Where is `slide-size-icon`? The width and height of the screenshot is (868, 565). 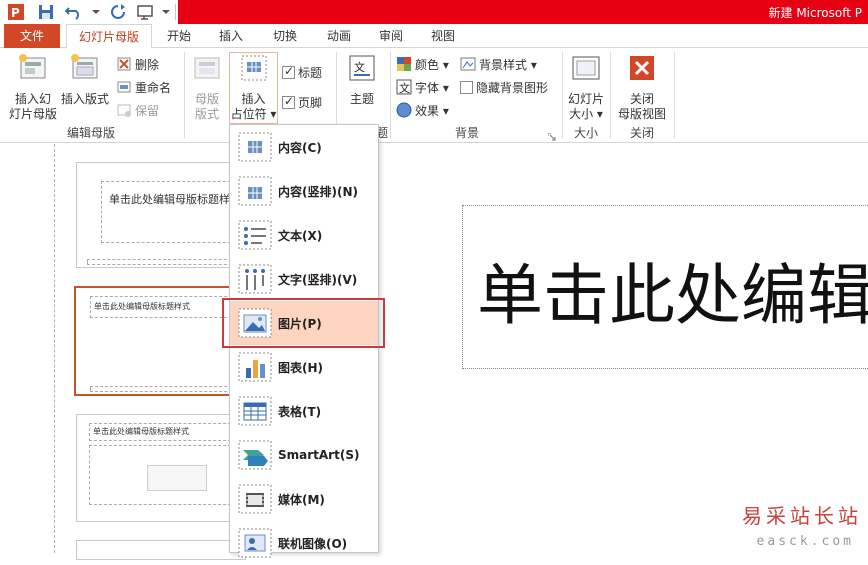
slide-size-icon is located at coordinates (586, 68).